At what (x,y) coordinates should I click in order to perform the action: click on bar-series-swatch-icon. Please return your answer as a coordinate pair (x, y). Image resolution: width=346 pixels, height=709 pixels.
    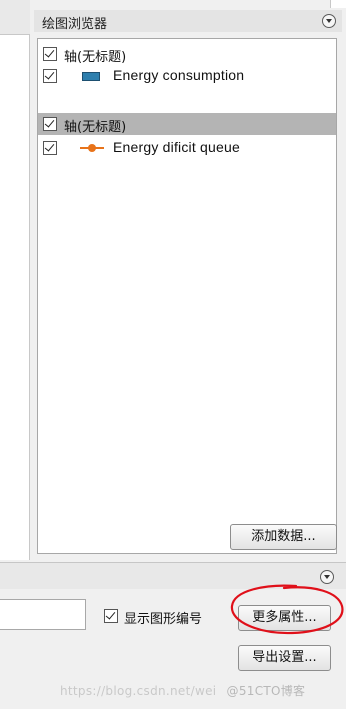
    Looking at the image, I should click on (91, 76).